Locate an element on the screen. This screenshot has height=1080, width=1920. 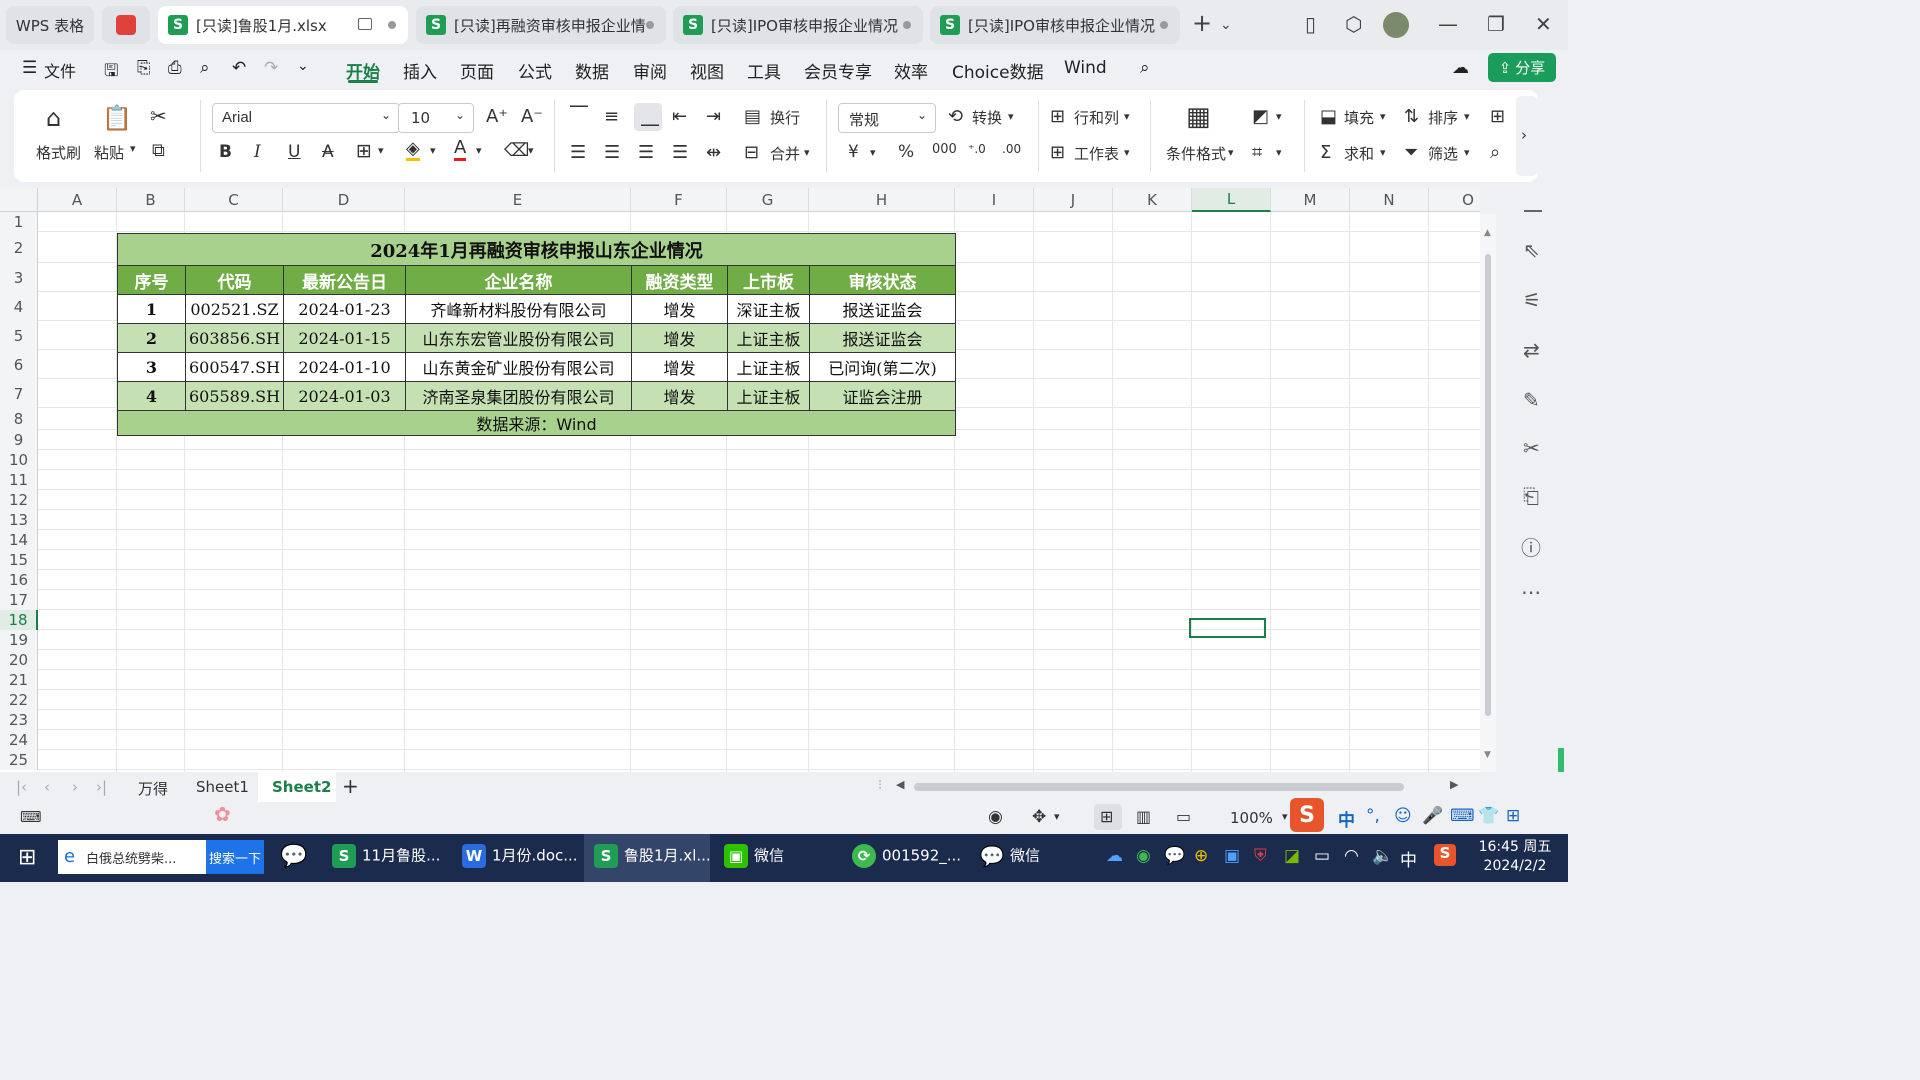
convert-button: 转换 is located at coordinates (987, 117).